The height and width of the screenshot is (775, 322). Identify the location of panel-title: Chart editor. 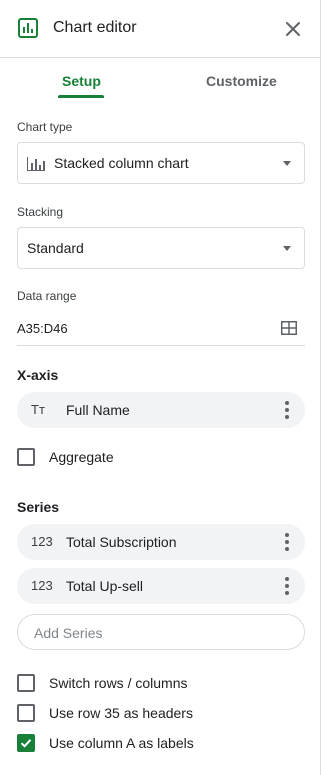
(95, 27).